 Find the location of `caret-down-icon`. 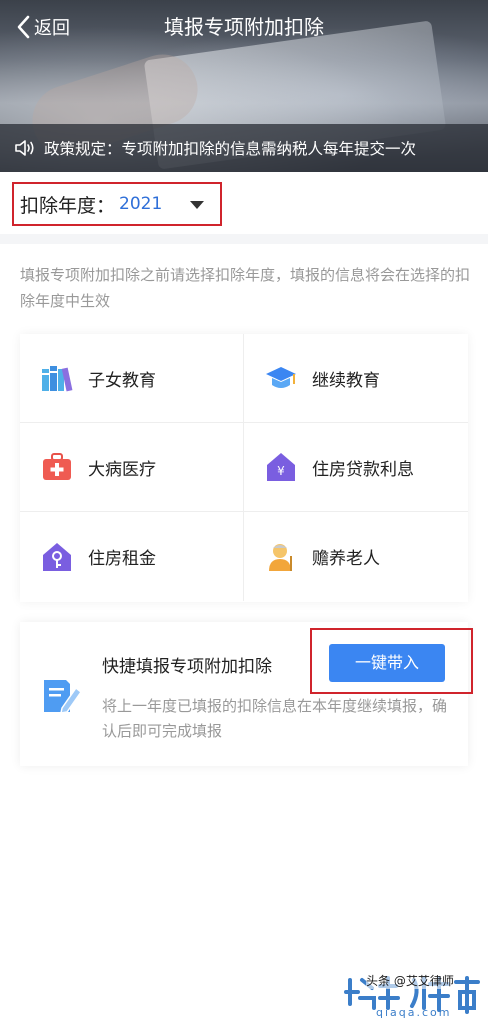

caret-down-icon is located at coordinates (197, 205).